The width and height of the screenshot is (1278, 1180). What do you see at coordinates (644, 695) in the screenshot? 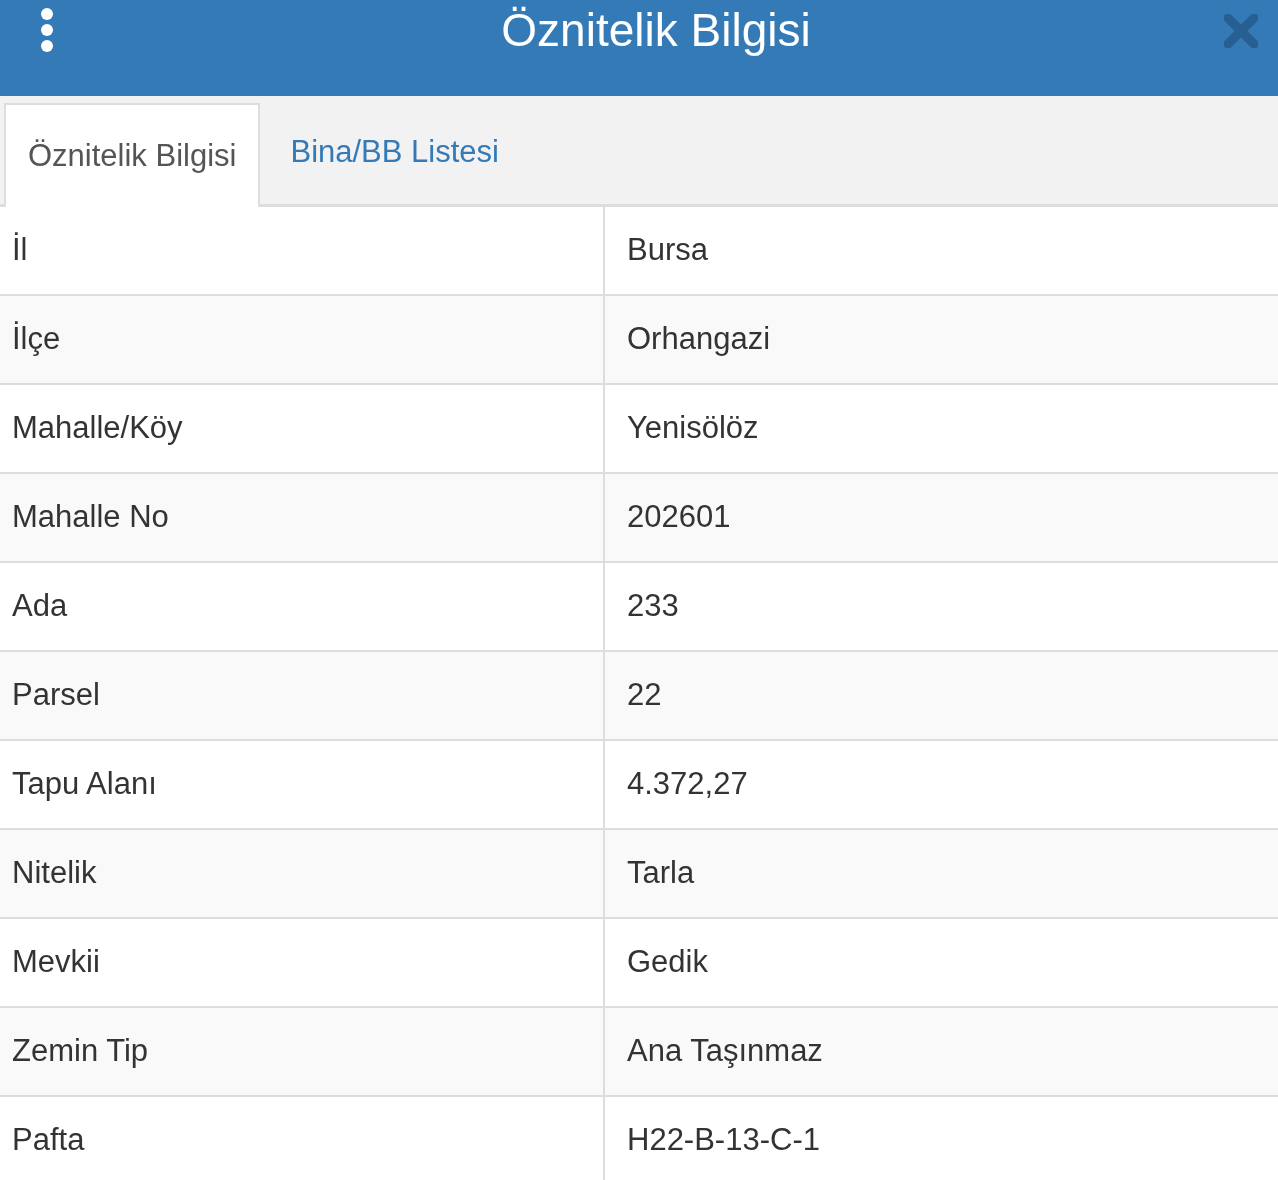
I see `table-cell-text: 22` at bounding box center [644, 695].